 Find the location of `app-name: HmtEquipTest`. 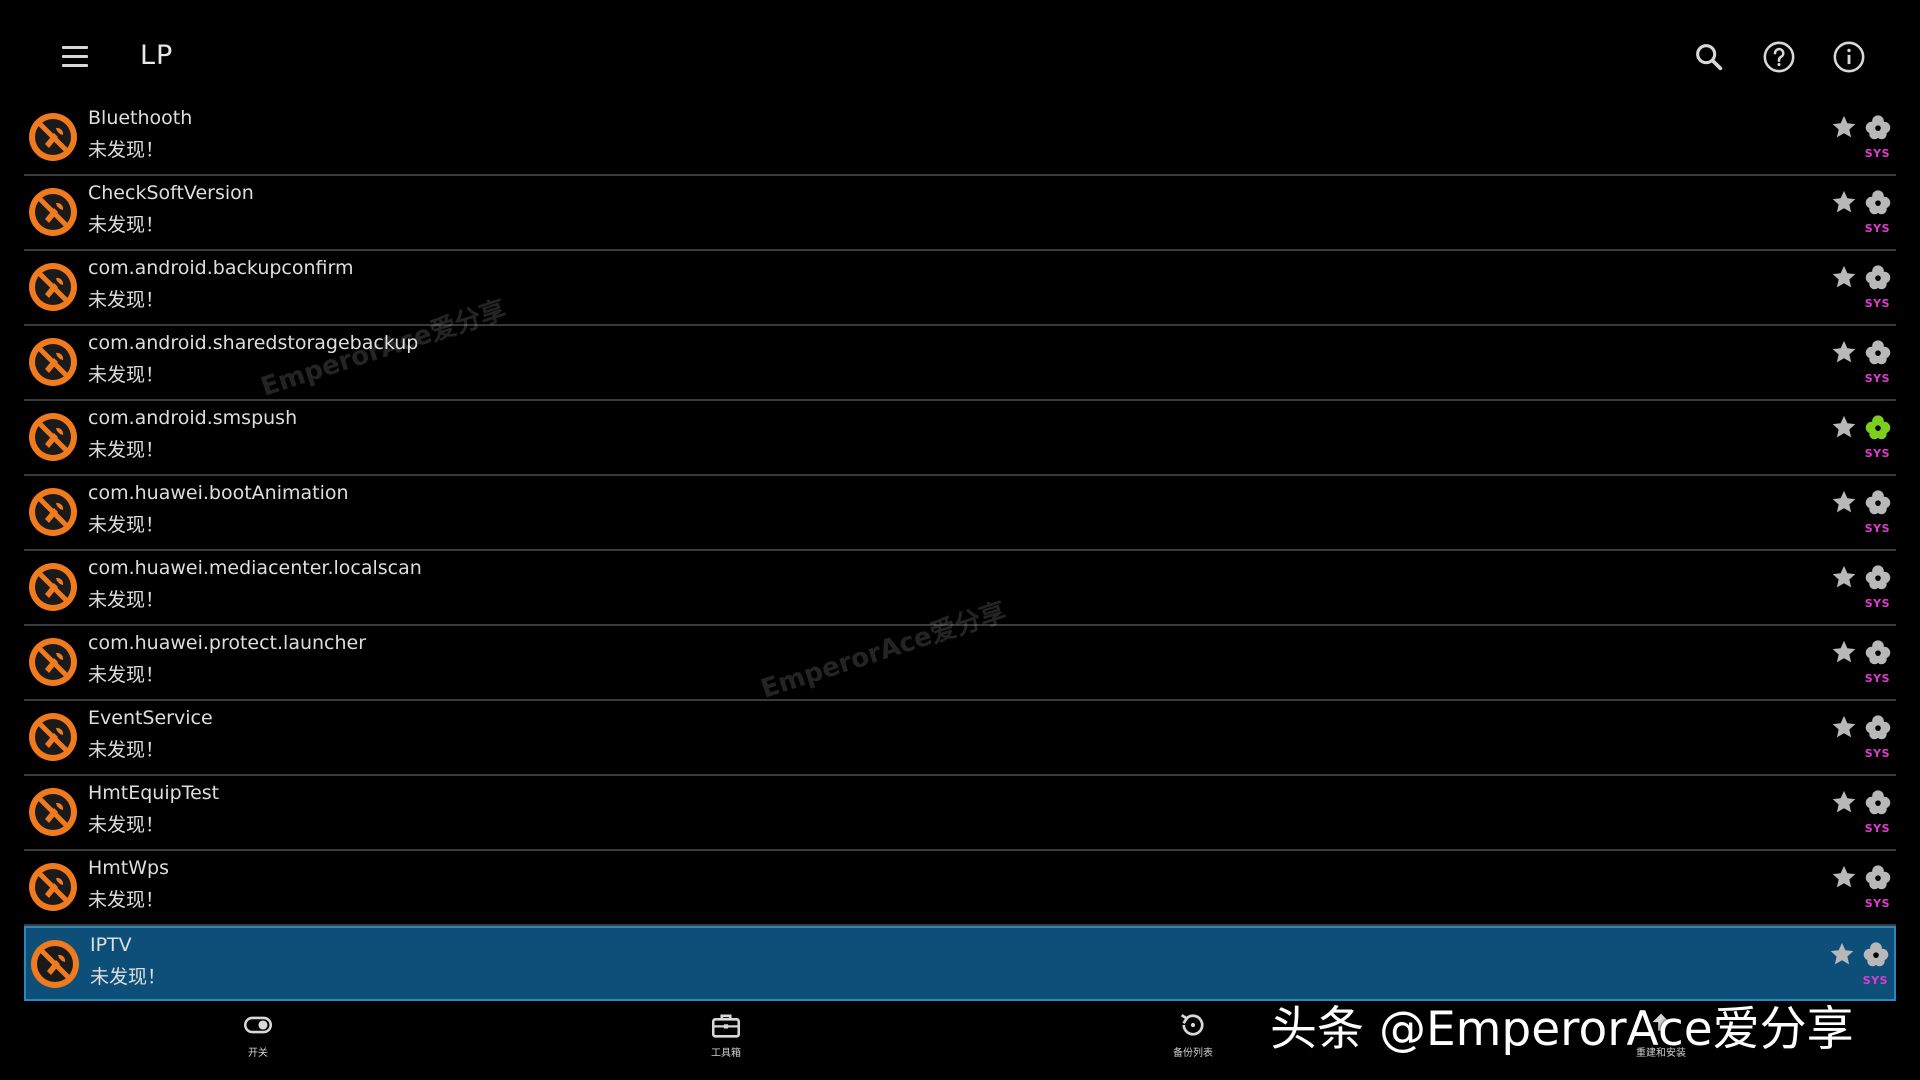

app-name: HmtEquipTest is located at coordinates (154, 793).